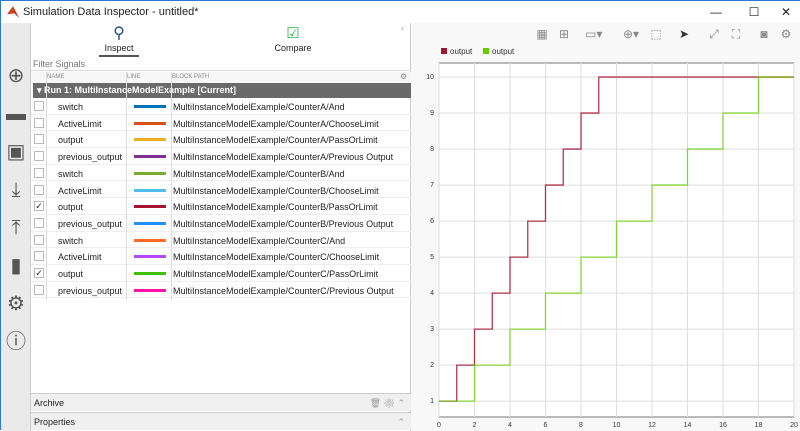 The width and height of the screenshot is (800, 431). I want to click on archive-controls-icon: 🗑 ⚙ ⌃, so click(387, 403).